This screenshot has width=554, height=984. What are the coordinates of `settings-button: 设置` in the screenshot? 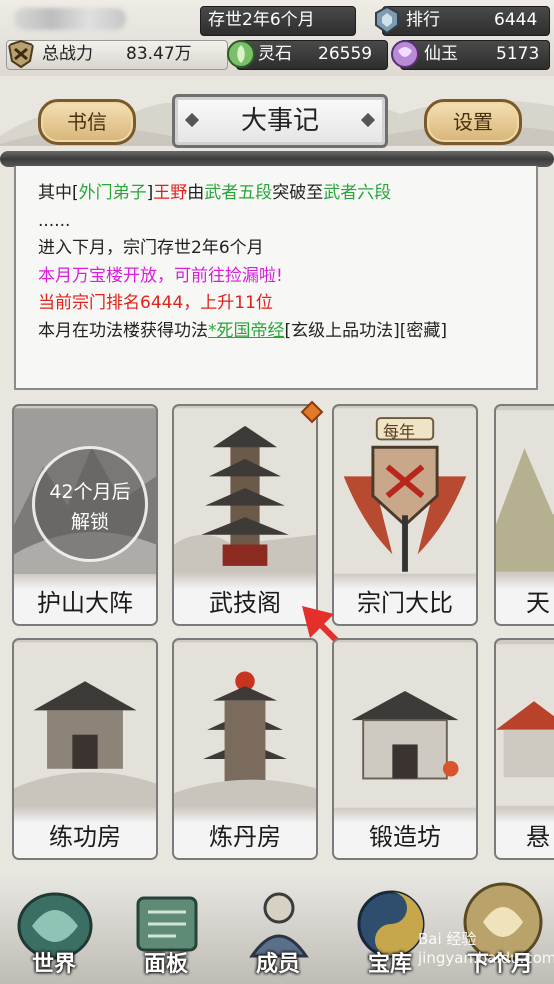 It's located at (473, 122).